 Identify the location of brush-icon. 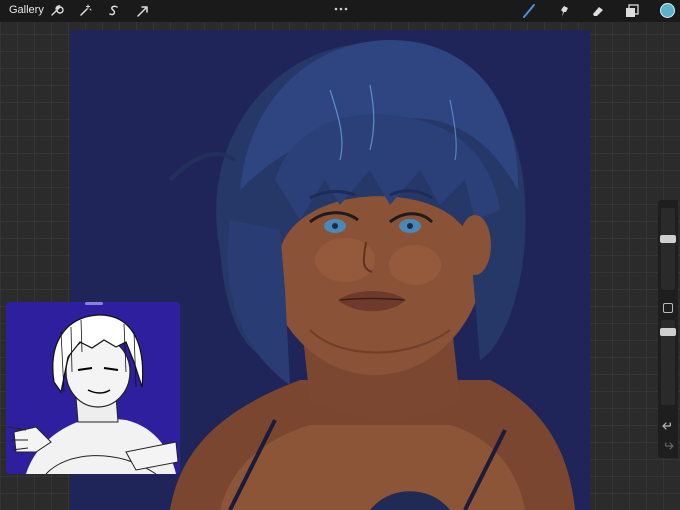
(529, 11).